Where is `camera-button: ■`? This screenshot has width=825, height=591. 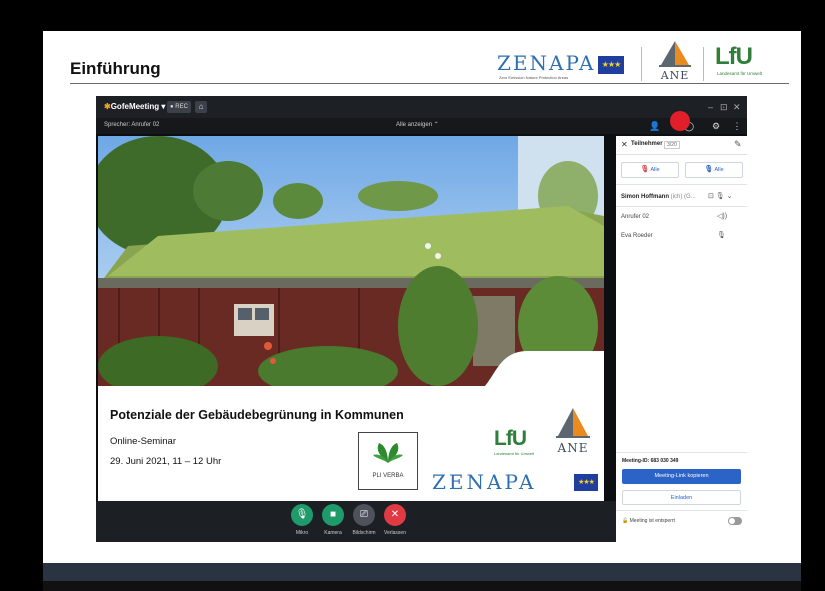 camera-button: ■ is located at coordinates (333, 515).